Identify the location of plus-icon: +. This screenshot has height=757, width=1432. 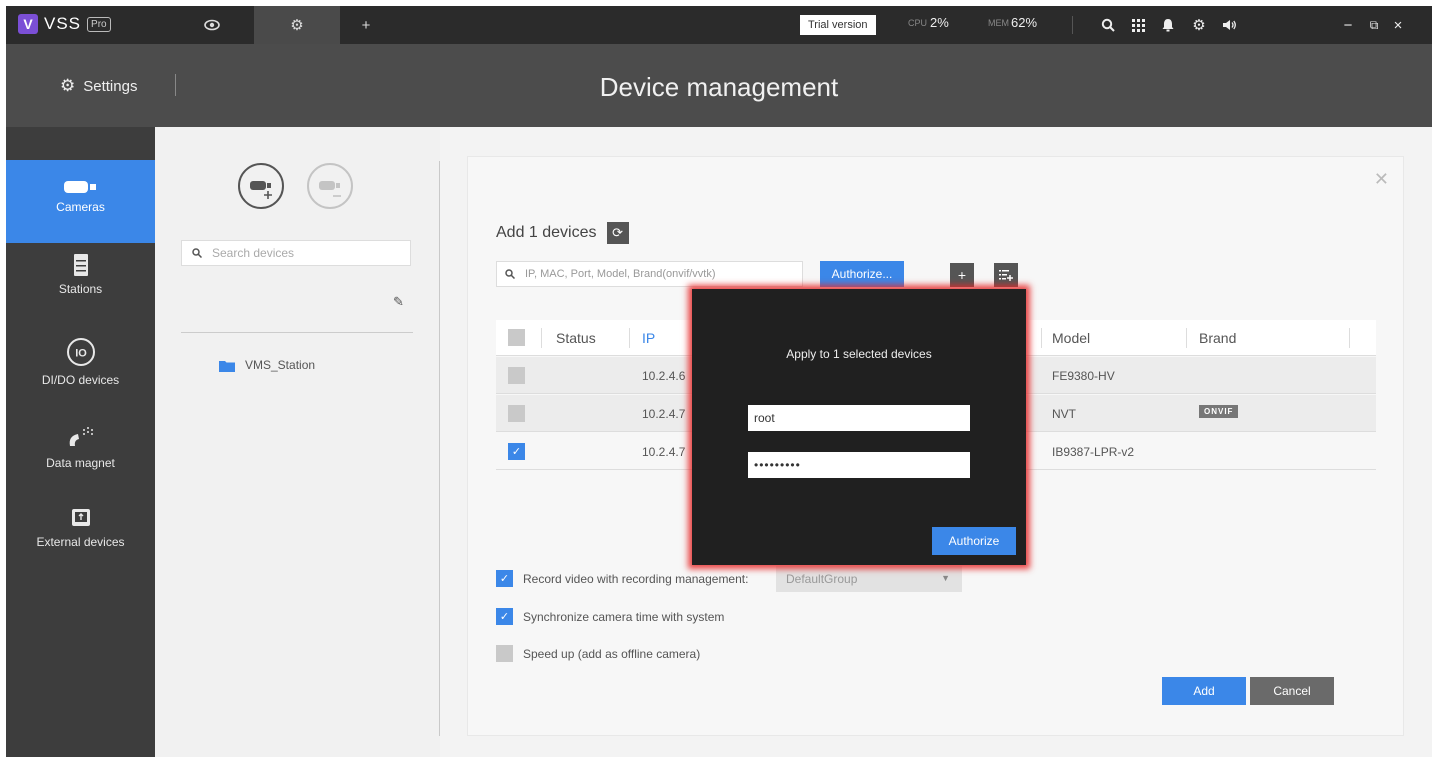
(962, 275).